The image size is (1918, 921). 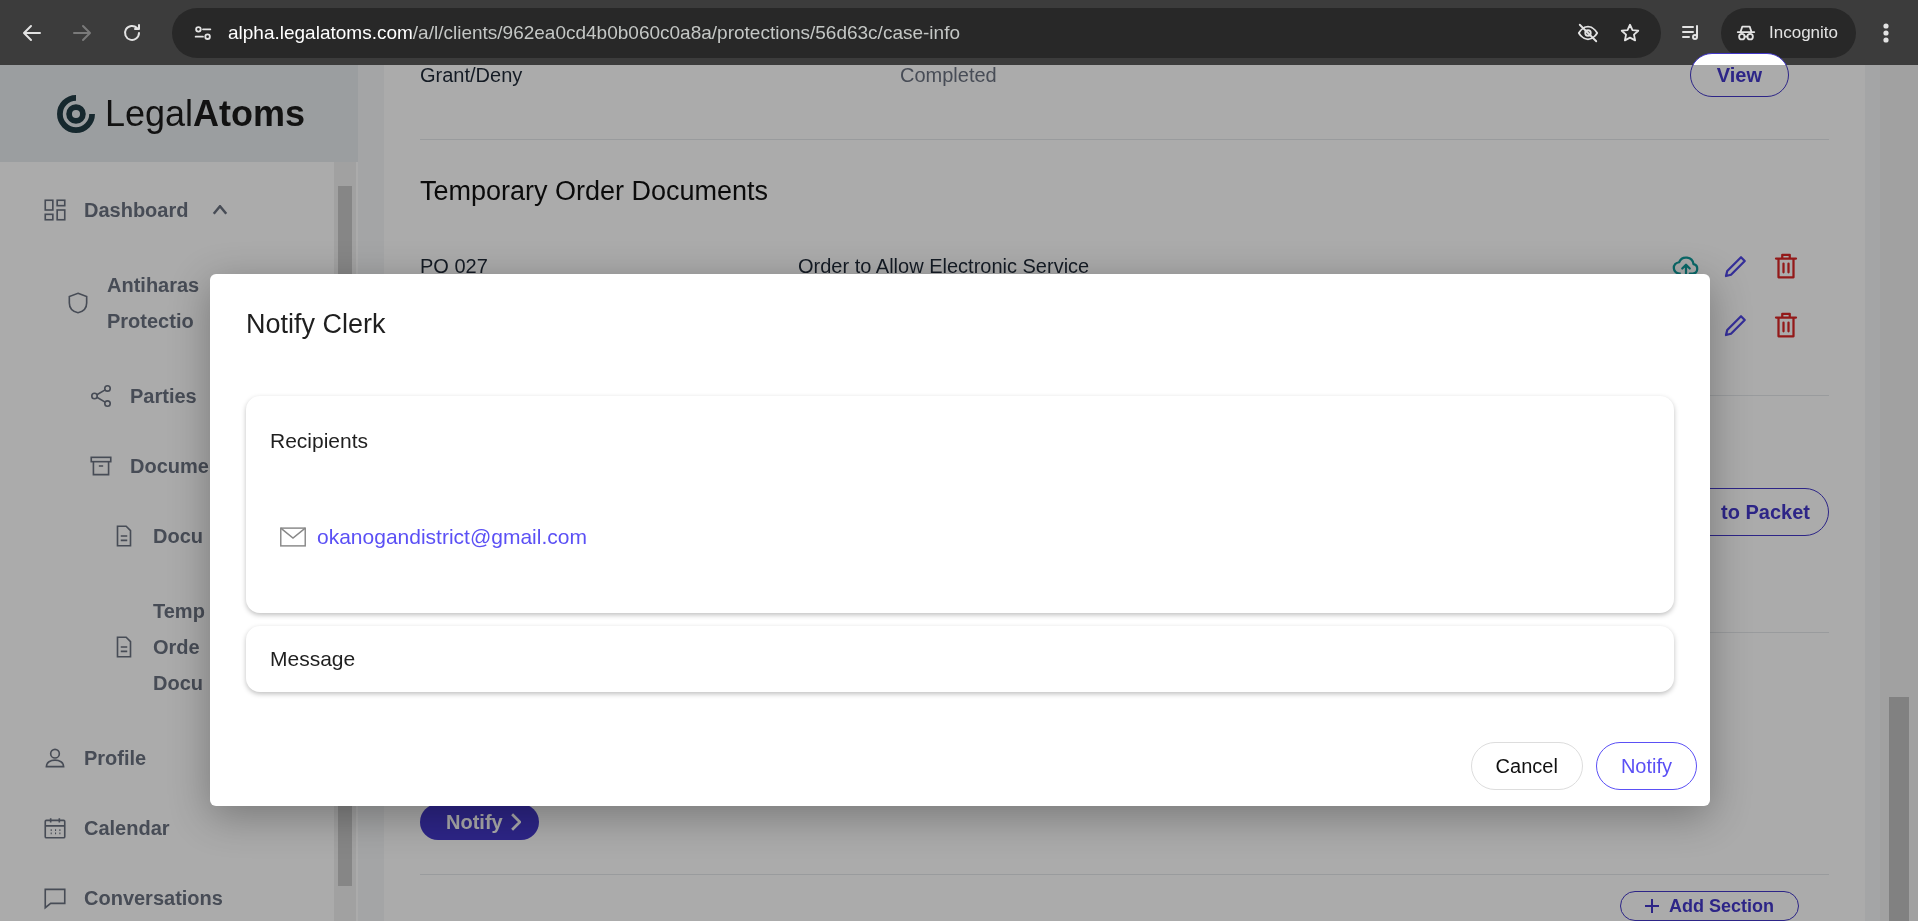 I want to click on sidebar-item: Profile, so click(x=115, y=758).